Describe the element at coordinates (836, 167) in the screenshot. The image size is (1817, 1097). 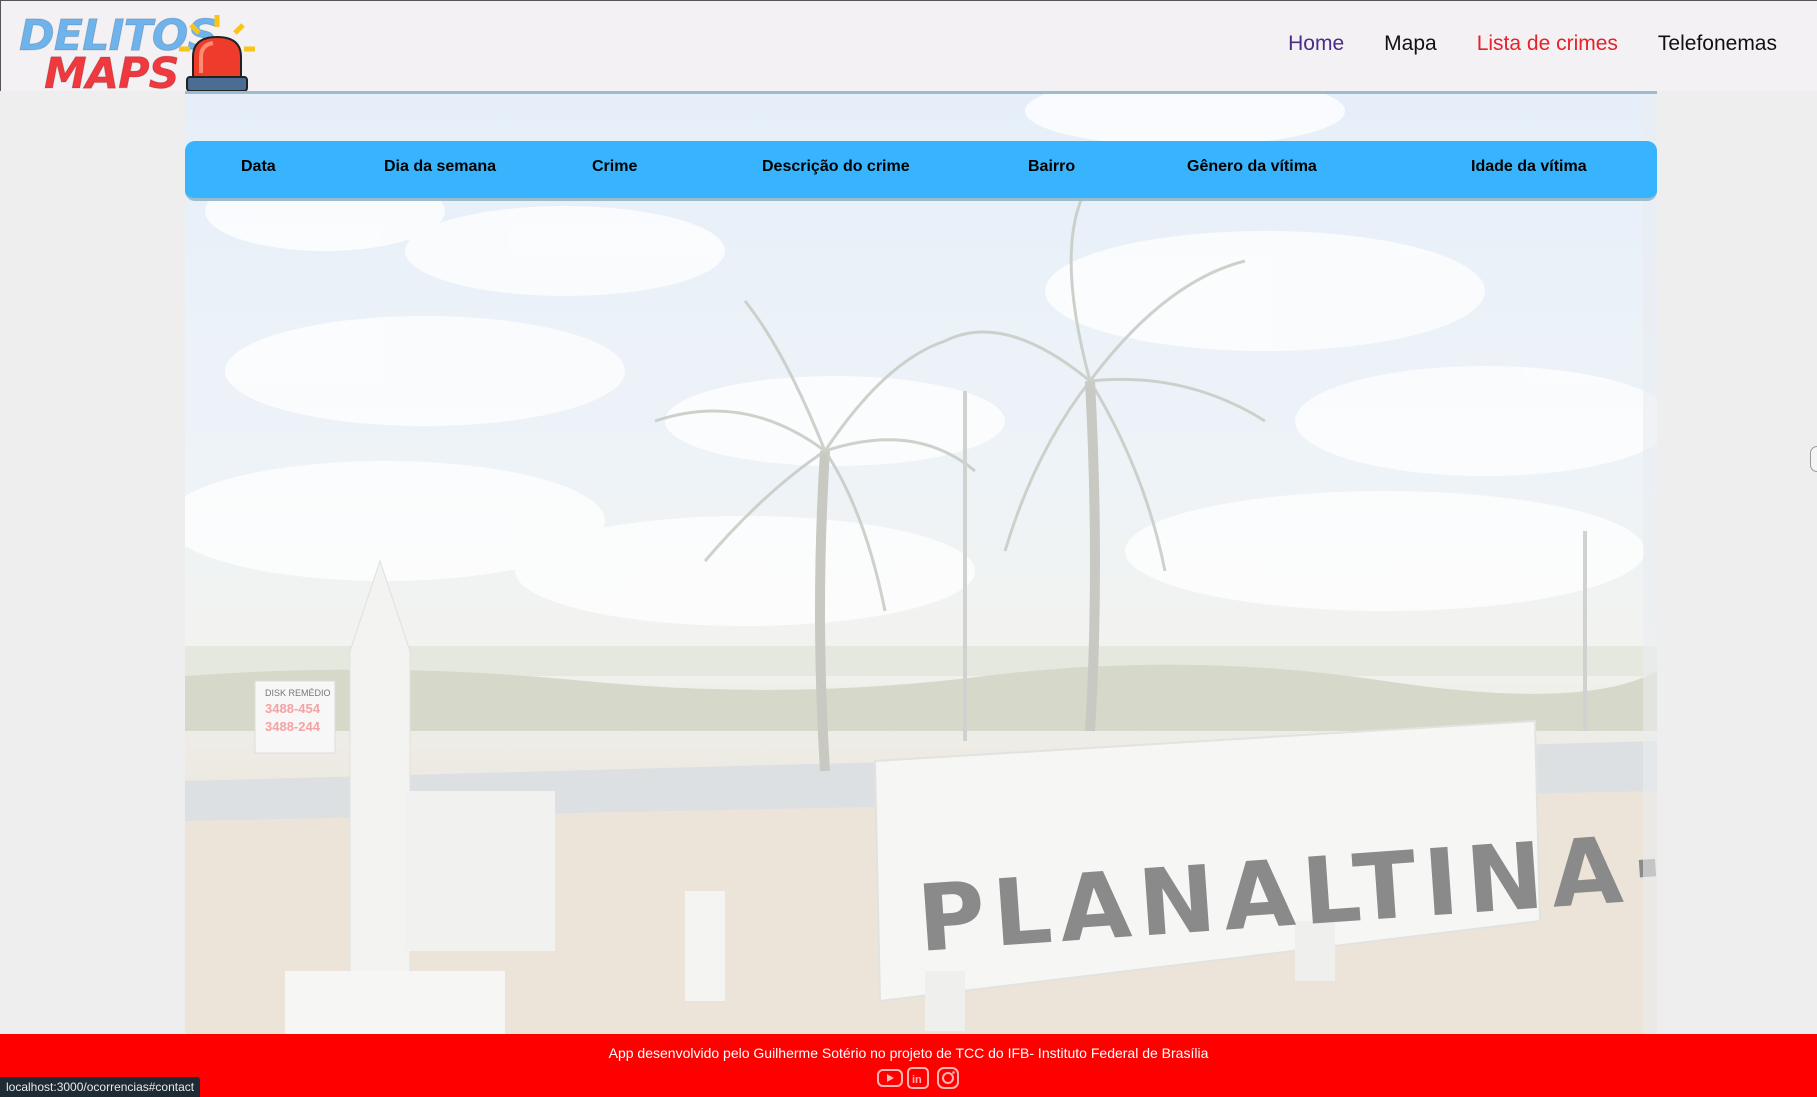
I see `col-description: Descrição do crime` at that location.